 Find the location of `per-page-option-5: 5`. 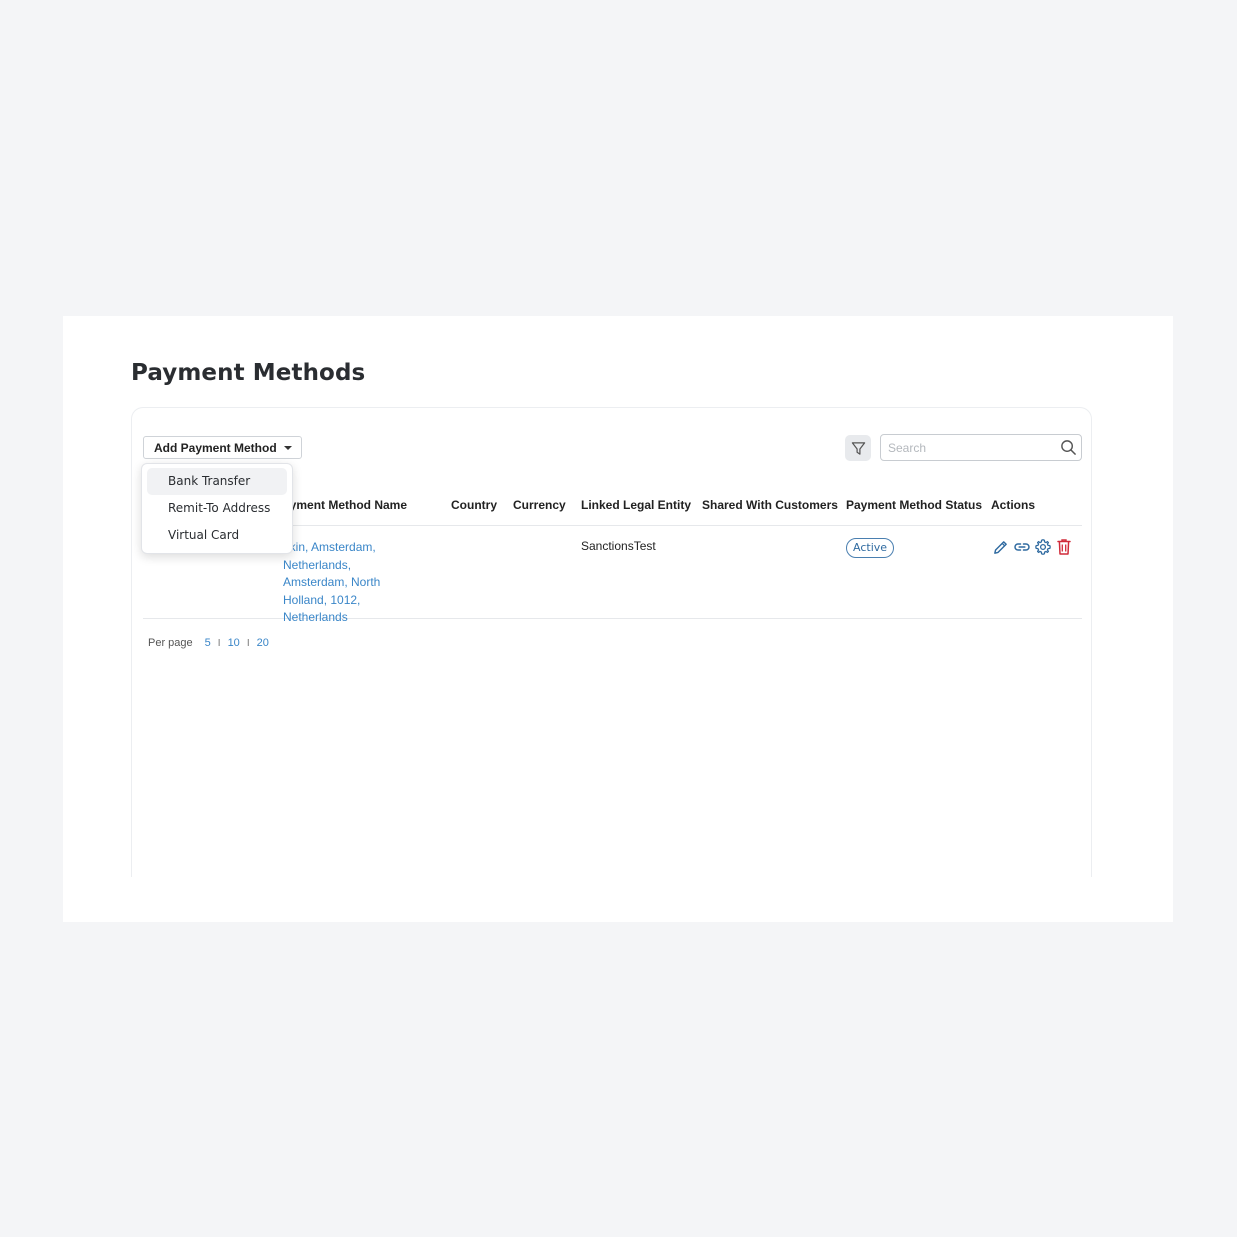

per-page-option-5: 5 is located at coordinates (208, 643).